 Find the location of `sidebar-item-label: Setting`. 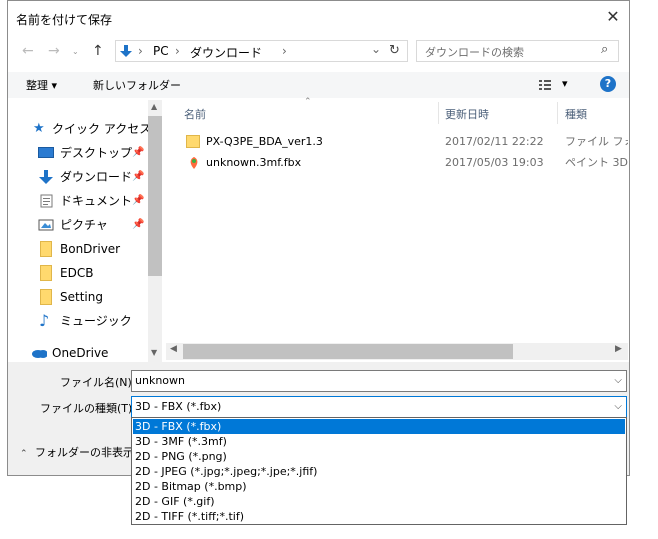

sidebar-item-label: Setting is located at coordinates (81, 297).